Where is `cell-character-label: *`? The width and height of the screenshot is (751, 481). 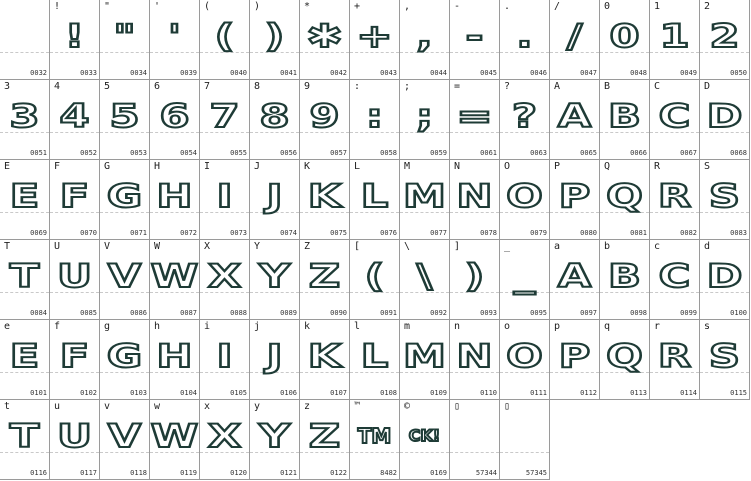 cell-character-label: * is located at coordinates (307, 6).